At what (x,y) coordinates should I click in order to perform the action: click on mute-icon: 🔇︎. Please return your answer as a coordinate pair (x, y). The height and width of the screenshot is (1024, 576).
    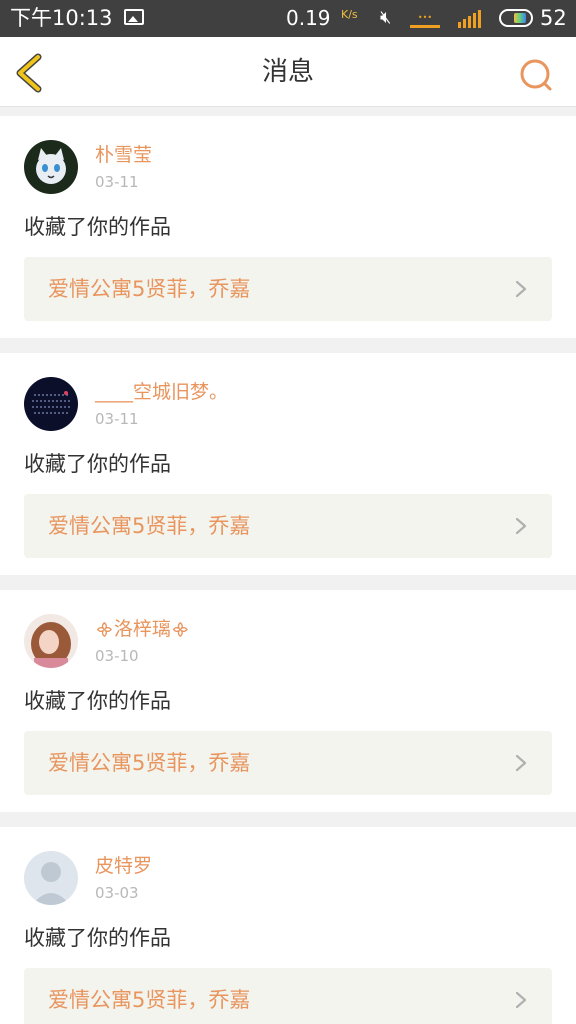
    Looking at the image, I should click on (386, 17).